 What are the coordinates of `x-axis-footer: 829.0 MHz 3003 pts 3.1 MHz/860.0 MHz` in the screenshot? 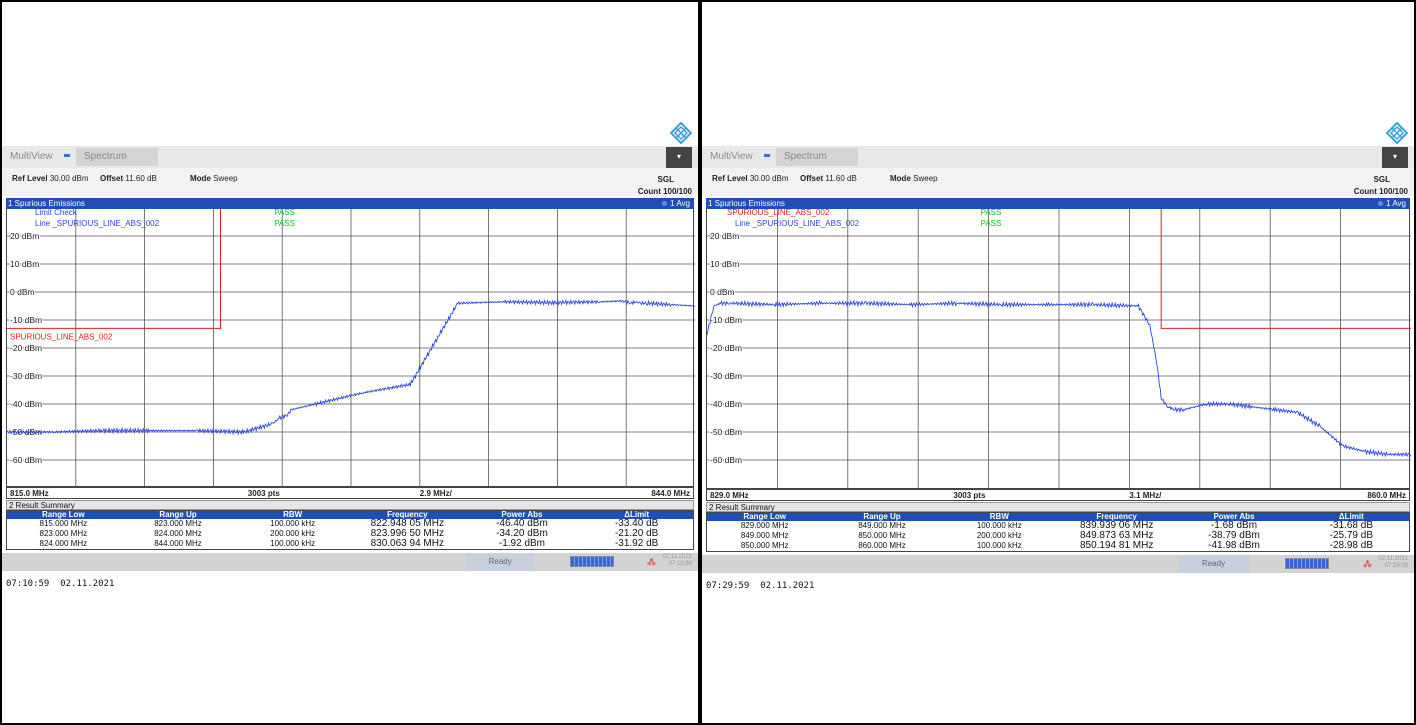 It's located at (1058, 495).